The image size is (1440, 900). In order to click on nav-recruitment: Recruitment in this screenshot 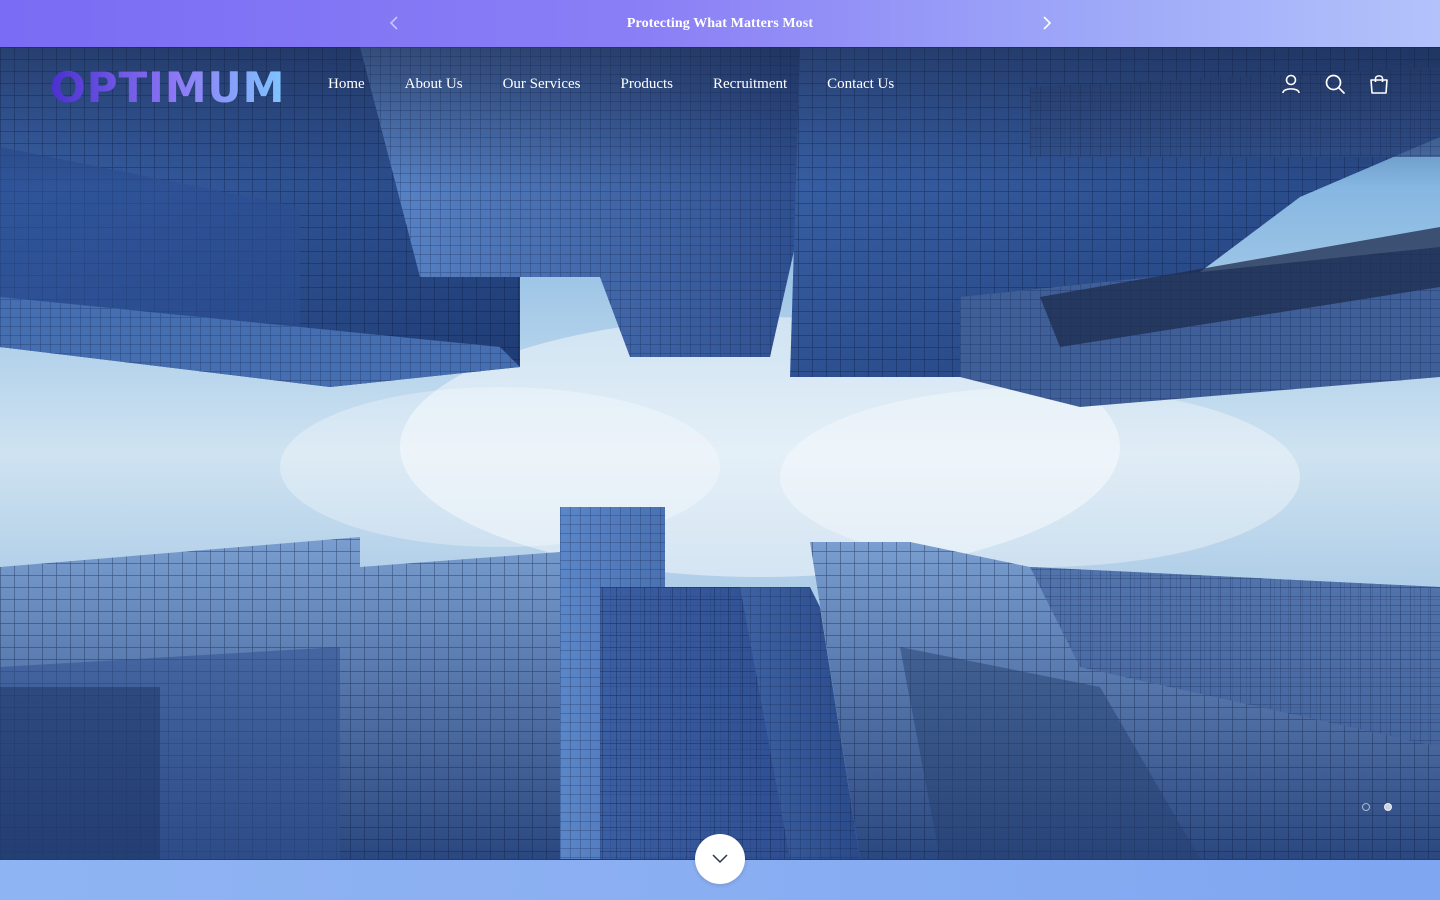, I will do `click(750, 84)`.